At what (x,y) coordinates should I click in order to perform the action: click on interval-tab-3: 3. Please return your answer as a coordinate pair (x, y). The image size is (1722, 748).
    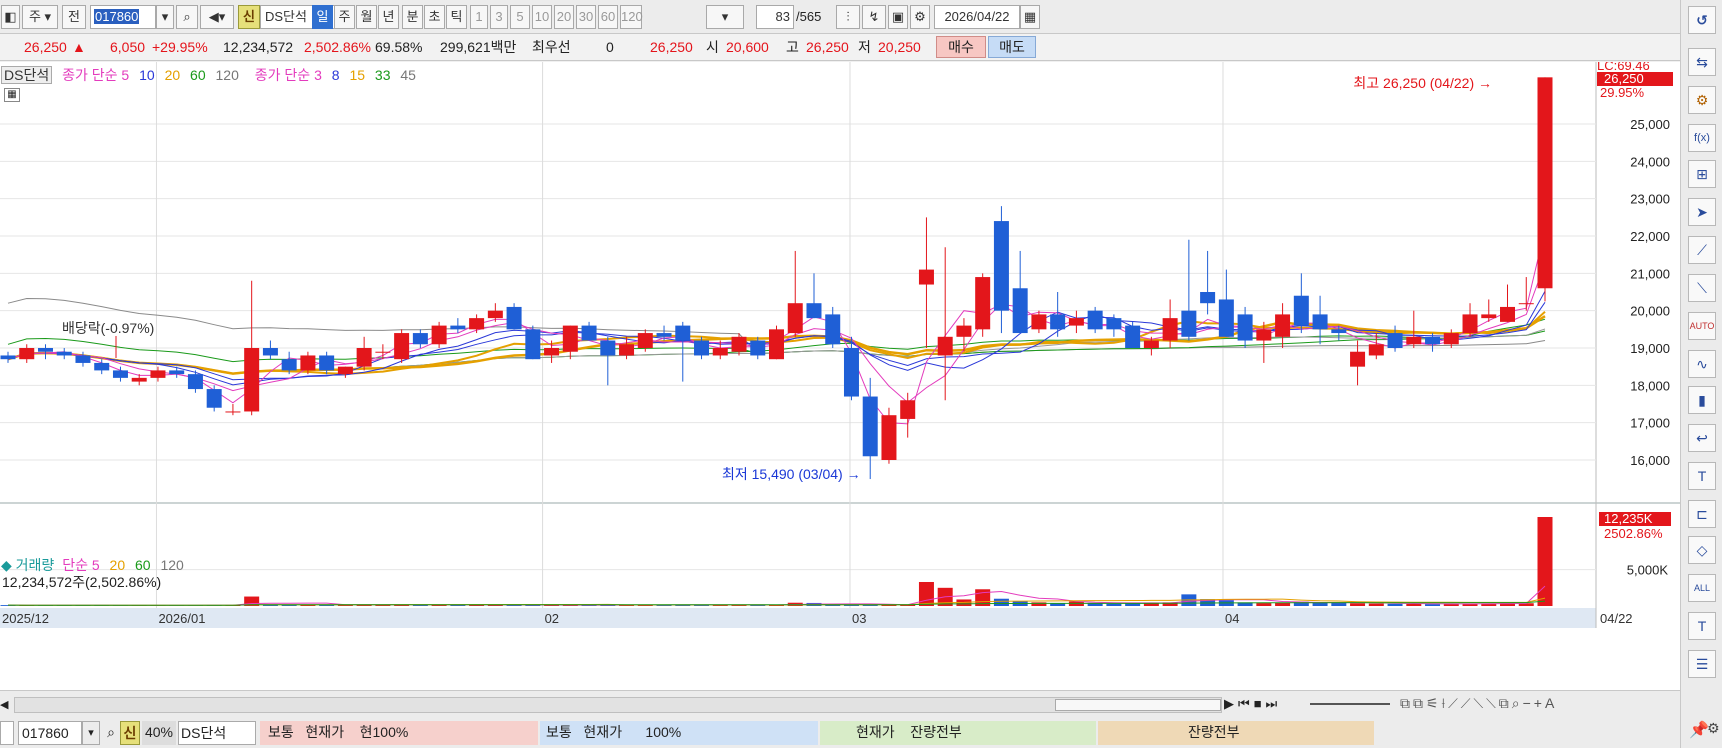
    Looking at the image, I should click on (499, 17).